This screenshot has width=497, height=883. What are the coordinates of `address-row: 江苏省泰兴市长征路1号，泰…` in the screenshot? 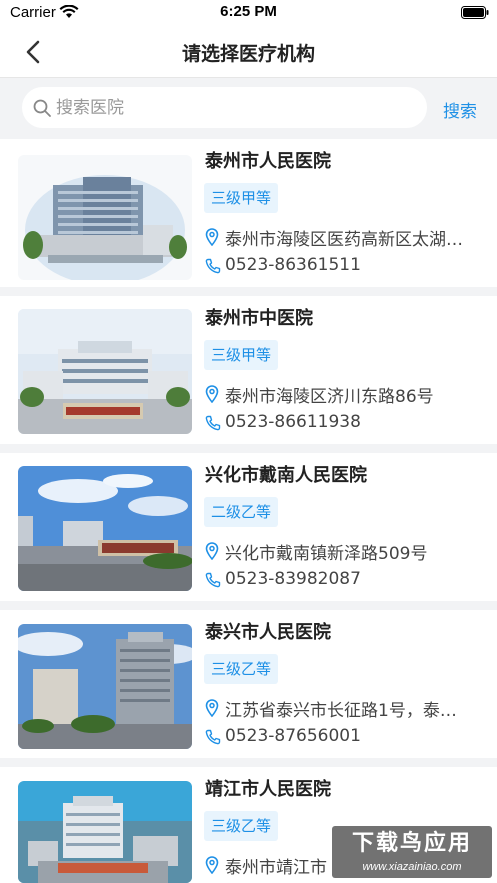 It's located at (349, 708).